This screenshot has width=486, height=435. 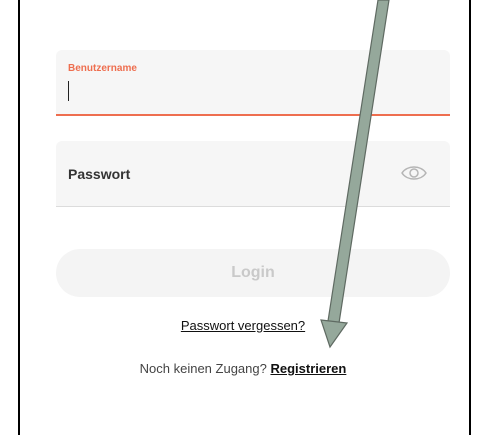 What do you see at coordinates (243, 325) in the screenshot?
I see `forgot-password-link: Passwort vergessen?` at bounding box center [243, 325].